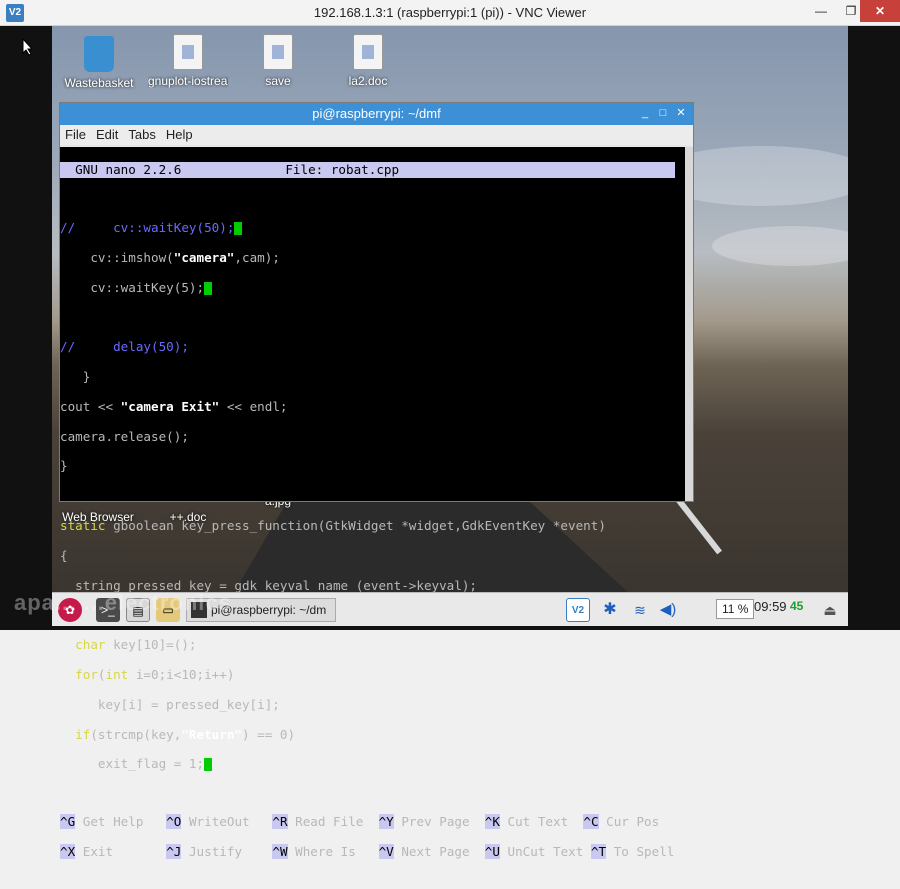  I want to click on eject-icon: ⏏, so click(830, 610).